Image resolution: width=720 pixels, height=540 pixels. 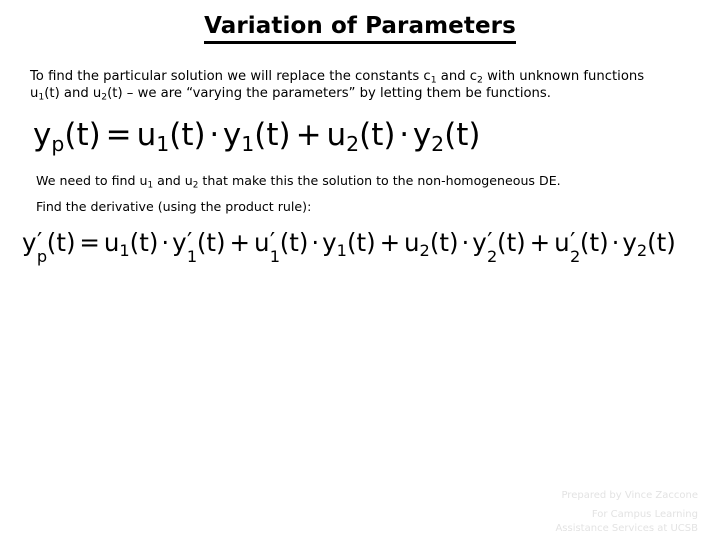 What do you see at coordinates (89, 242) in the screenshot?
I see `eq2-equals: =` at bounding box center [89, 242].